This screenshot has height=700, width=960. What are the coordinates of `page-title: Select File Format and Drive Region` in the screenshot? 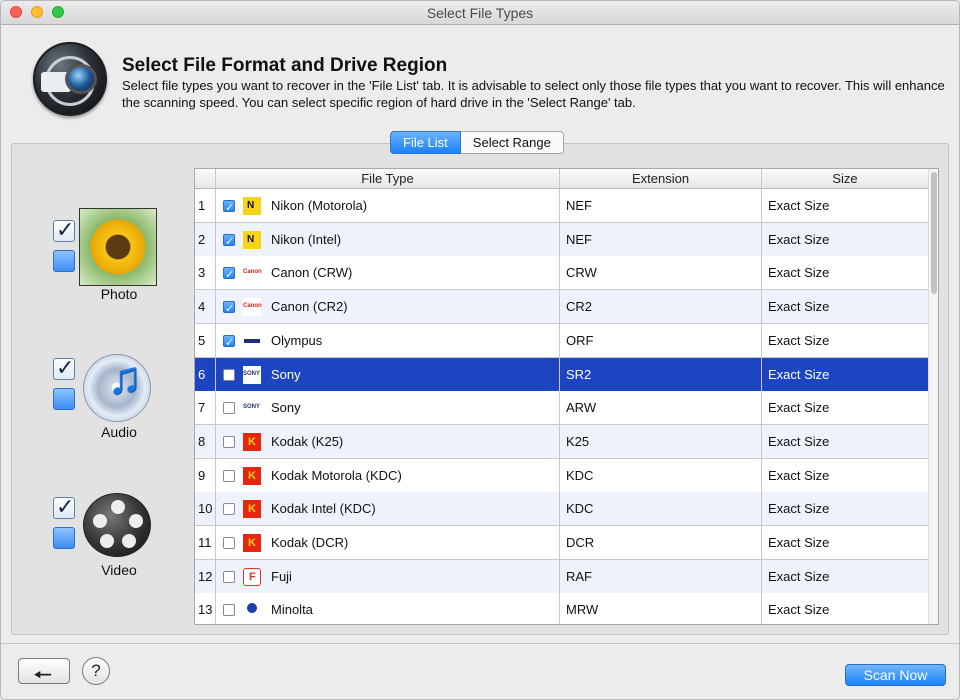 It's located at (285, 65).